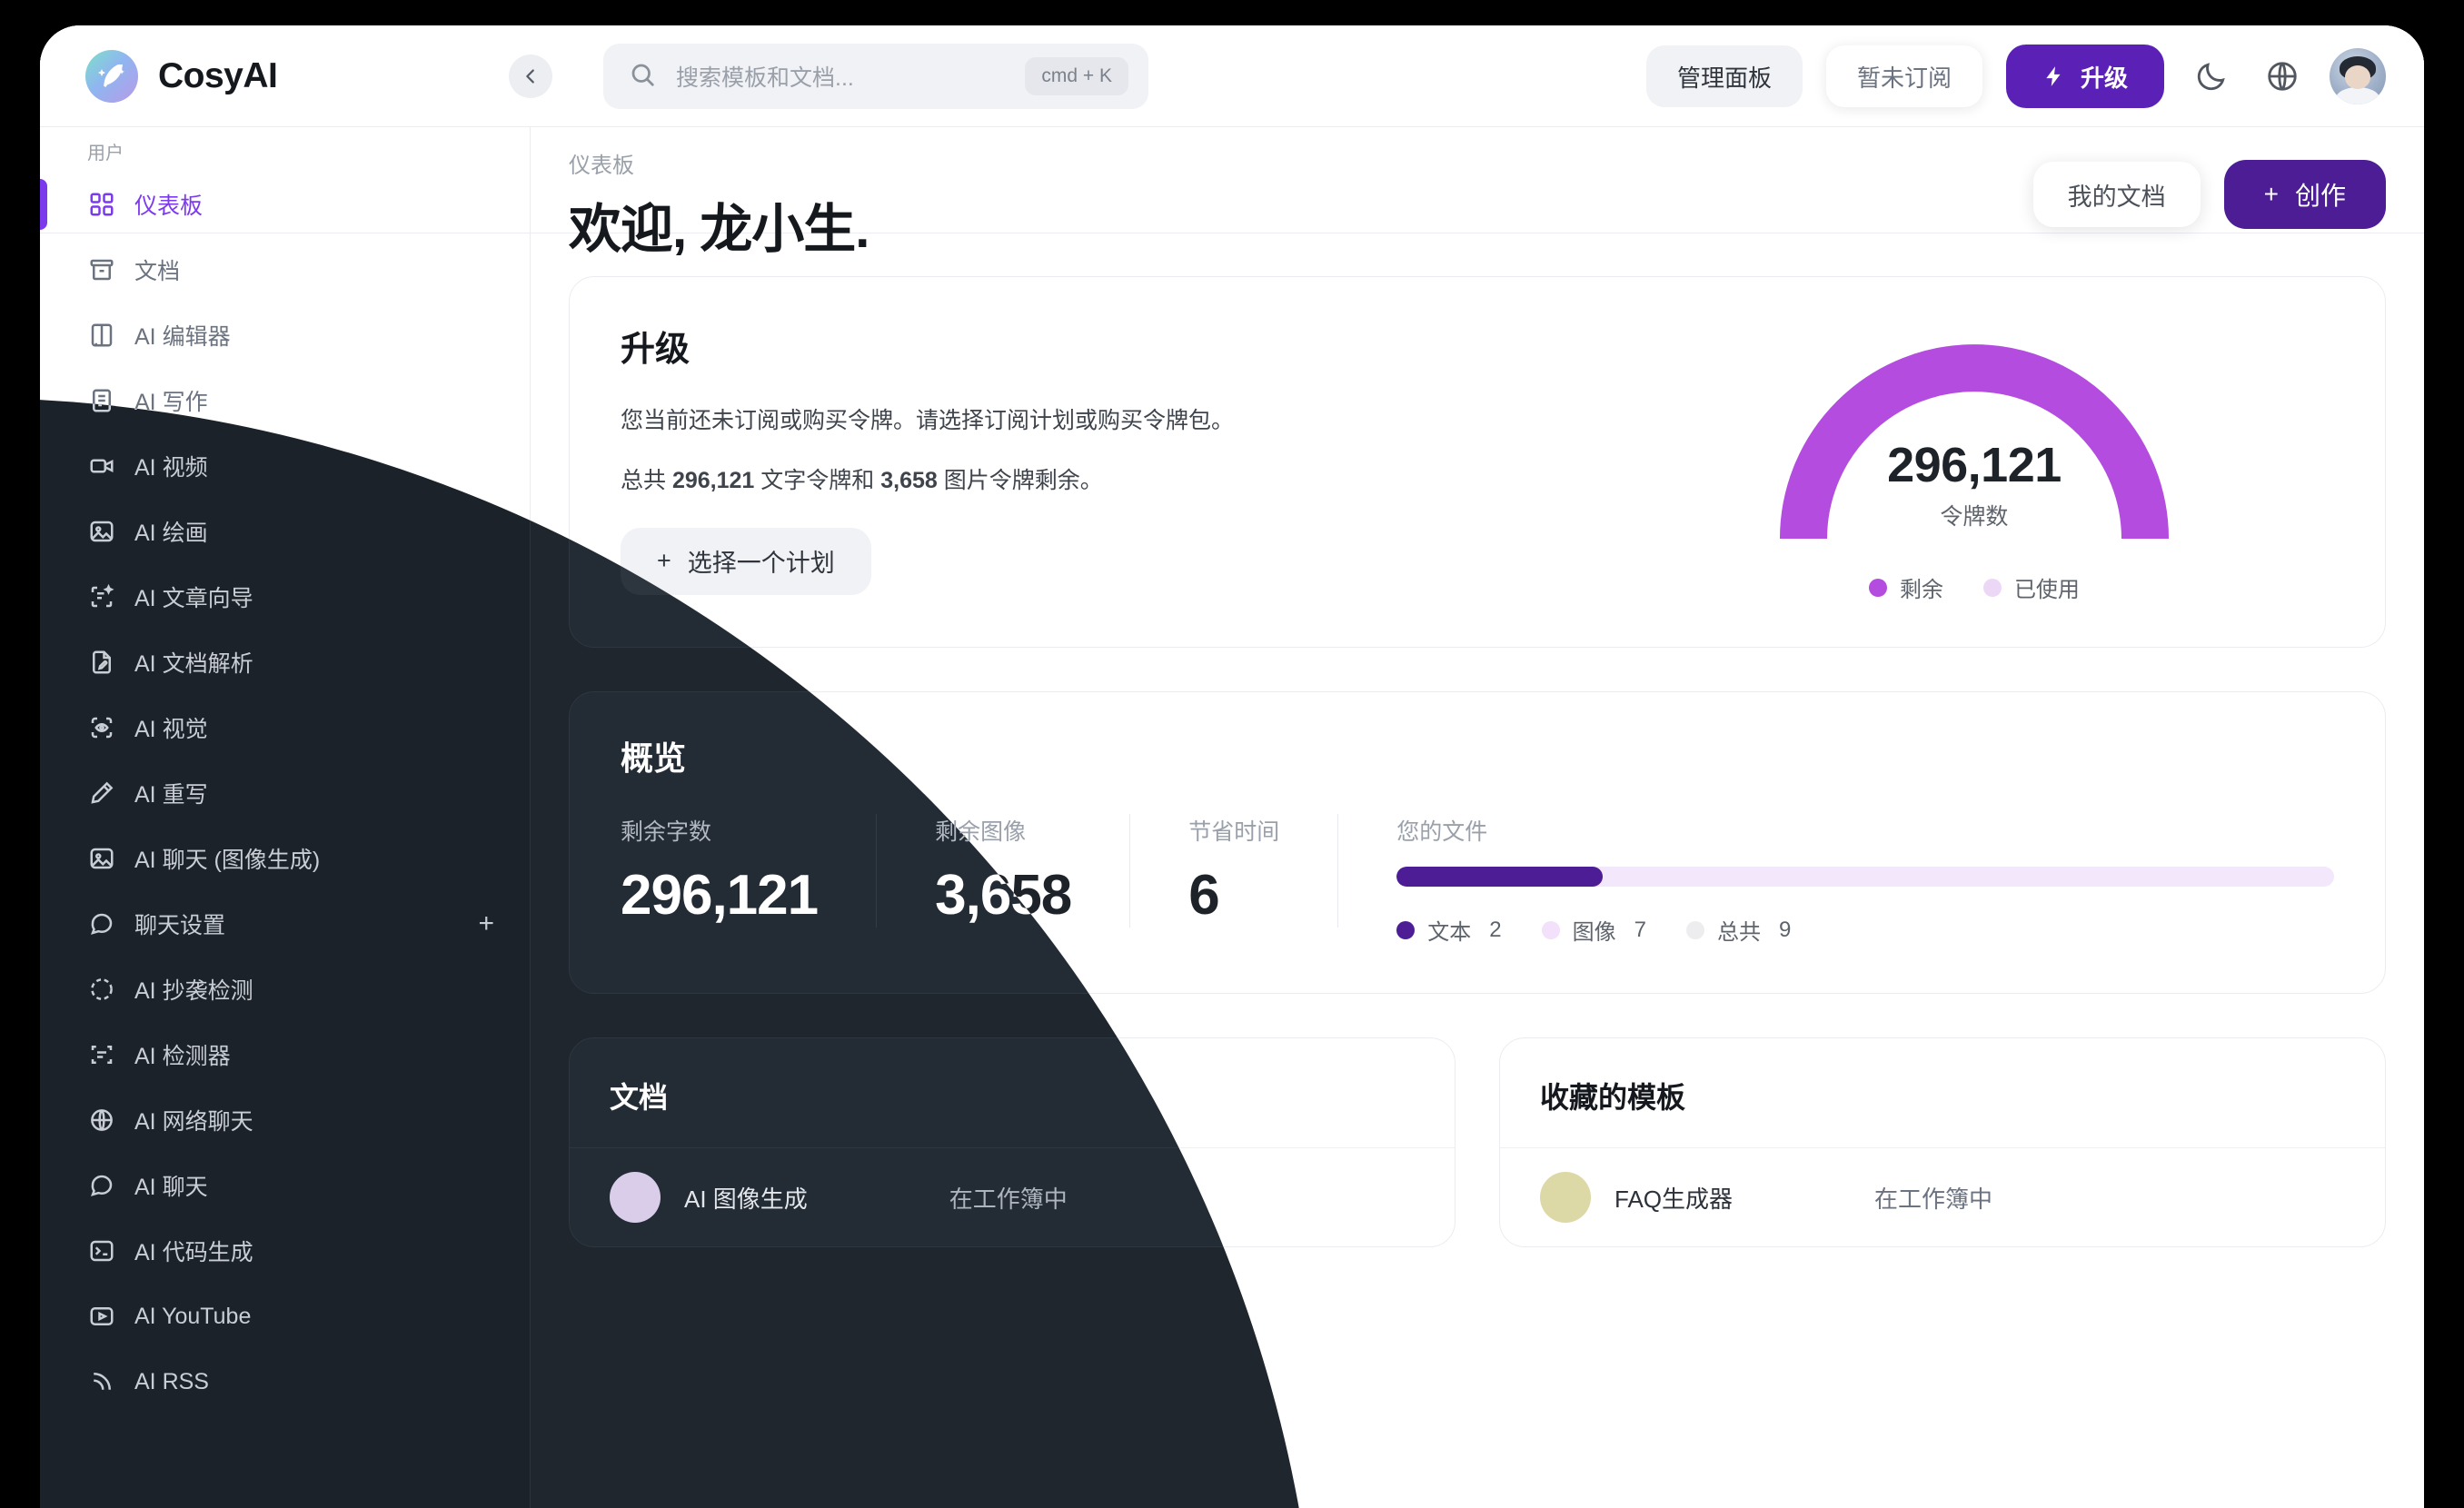  Describe the element at coordinates (666, 832) in the screenshot. I see `stat-label: 剩余字数` at that location.